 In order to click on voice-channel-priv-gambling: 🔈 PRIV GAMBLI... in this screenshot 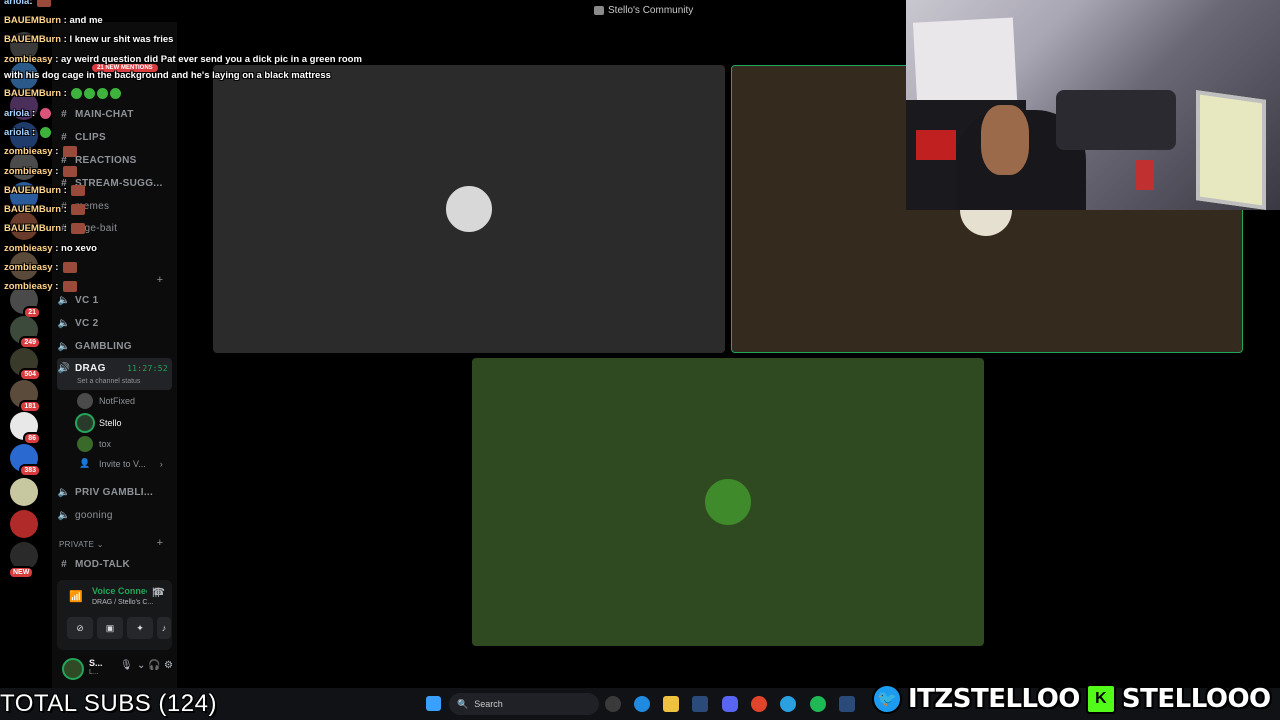, I will do `click(114, 492)`.